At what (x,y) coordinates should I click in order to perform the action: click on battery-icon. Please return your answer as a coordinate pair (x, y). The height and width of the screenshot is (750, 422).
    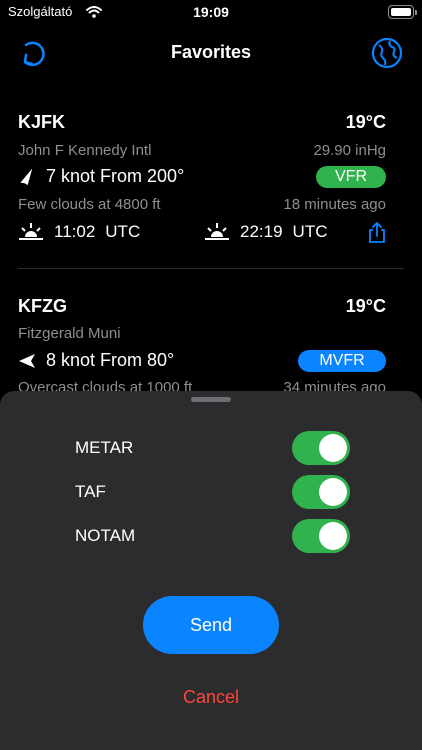
    Looking at the image, I should click on (402, 12).